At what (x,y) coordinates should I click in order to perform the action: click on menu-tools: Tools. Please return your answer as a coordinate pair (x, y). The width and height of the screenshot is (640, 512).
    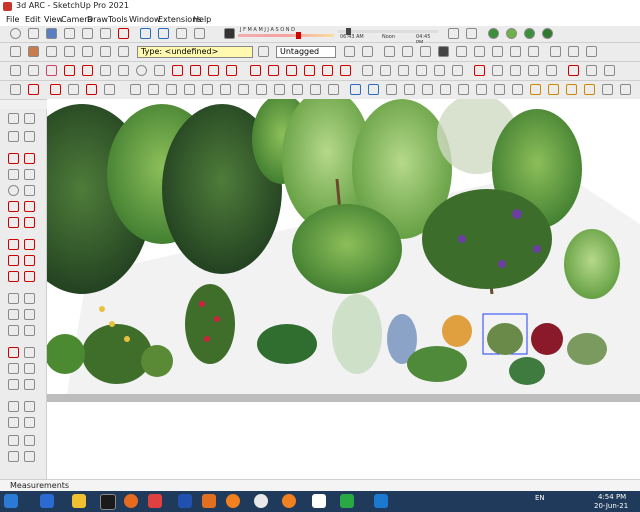
    Looking at the image, I should click on (118, 19).